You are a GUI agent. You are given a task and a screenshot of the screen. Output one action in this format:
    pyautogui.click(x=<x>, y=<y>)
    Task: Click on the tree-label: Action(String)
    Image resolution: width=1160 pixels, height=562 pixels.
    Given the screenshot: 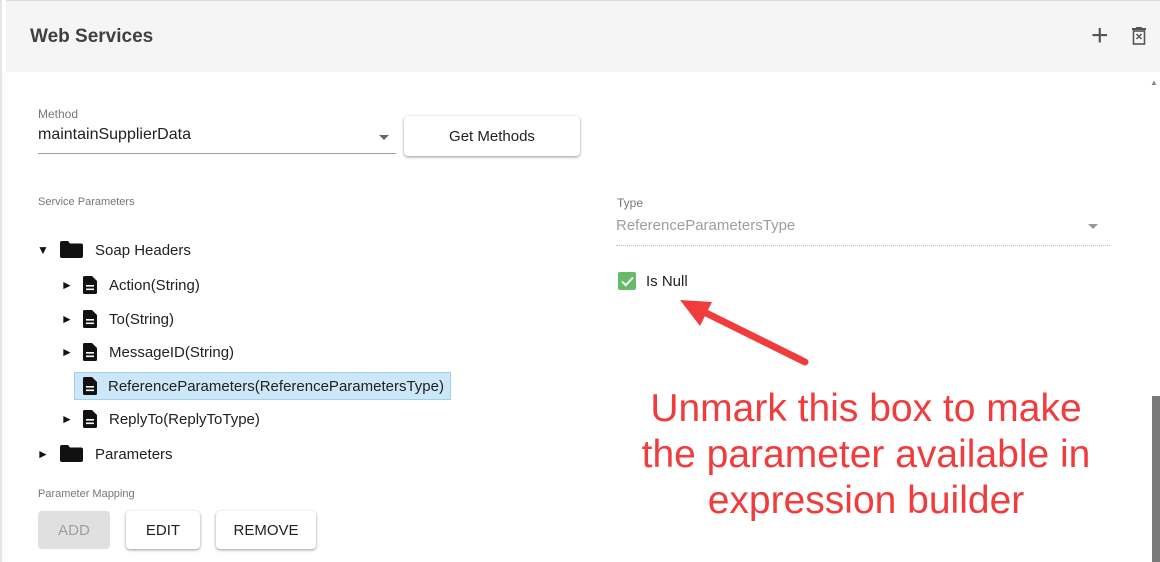 What is the action you would take?
    pyautogui.click(x=154, y=285)
    